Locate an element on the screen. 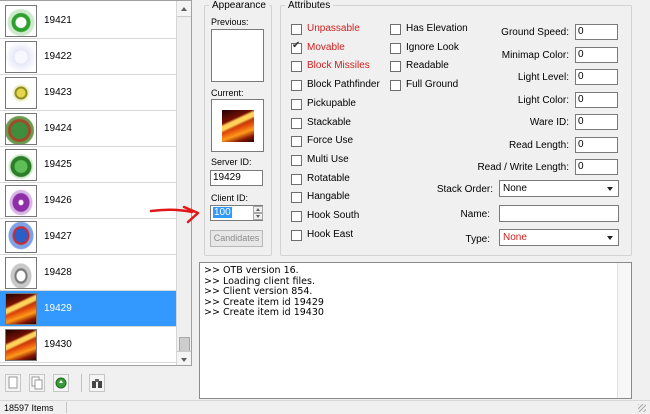 The width and height of the screenshot is (650, 414). checkbox-rotatable is located at coordinates (296, 179).